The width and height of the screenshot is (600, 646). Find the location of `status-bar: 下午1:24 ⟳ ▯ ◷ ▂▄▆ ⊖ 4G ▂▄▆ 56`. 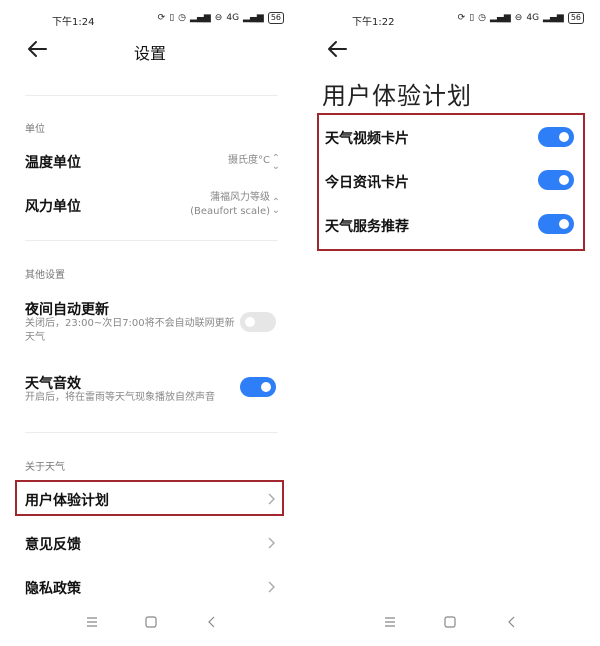

status-bar: 下午1:24 ⟳ ▯ ◷ ▂▄▆ ⊖ 4G ▂▄▆ 56 is located at coordinates (150, 18).